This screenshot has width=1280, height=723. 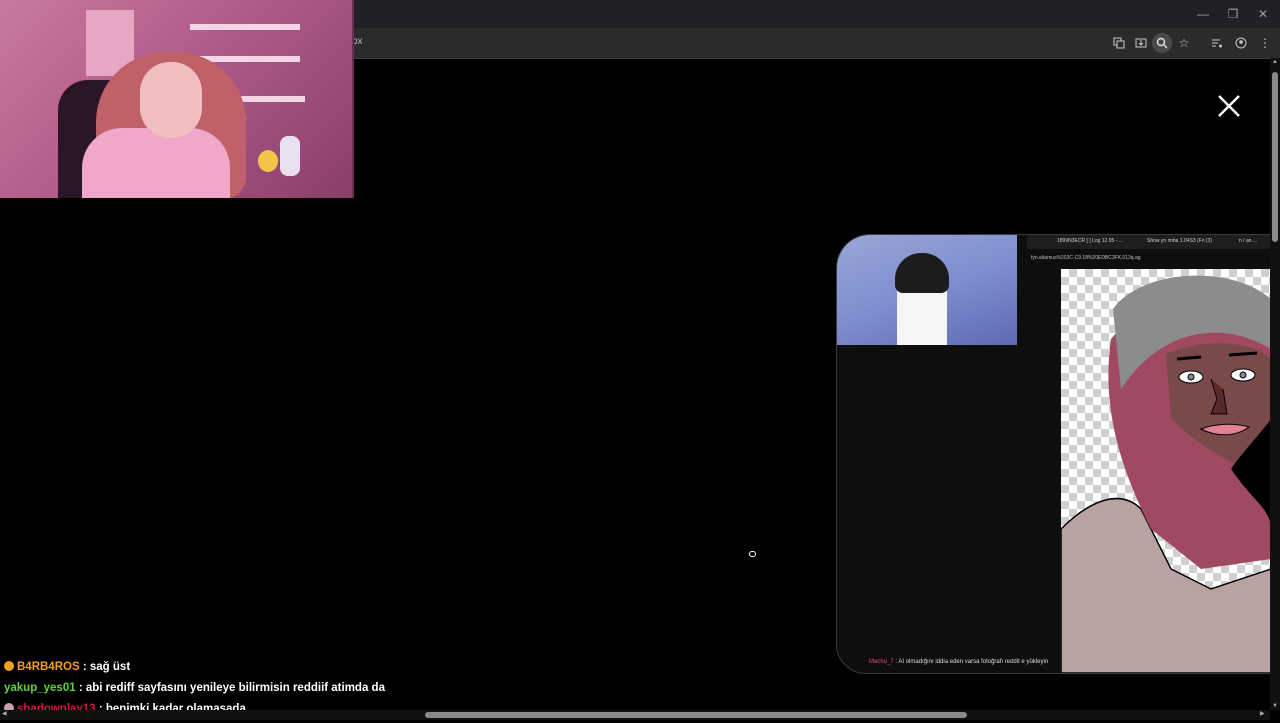 What do you see at coordinates (110, 667) in the screenshot?
I see `chat-text: sağ üst` at bounding box center [110, 667].